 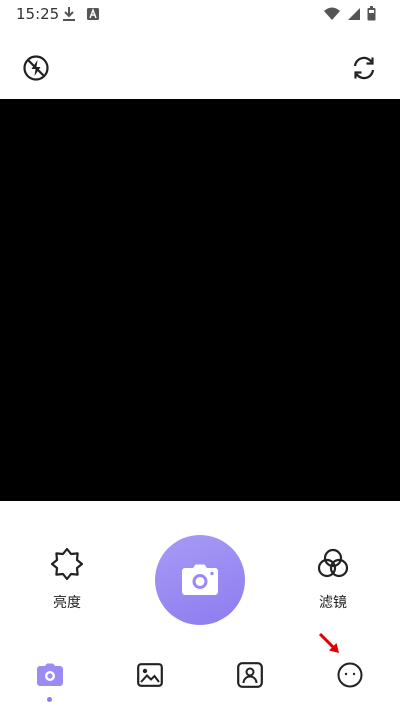 I want to click on nav-portrait, so click(x=250, y=675).